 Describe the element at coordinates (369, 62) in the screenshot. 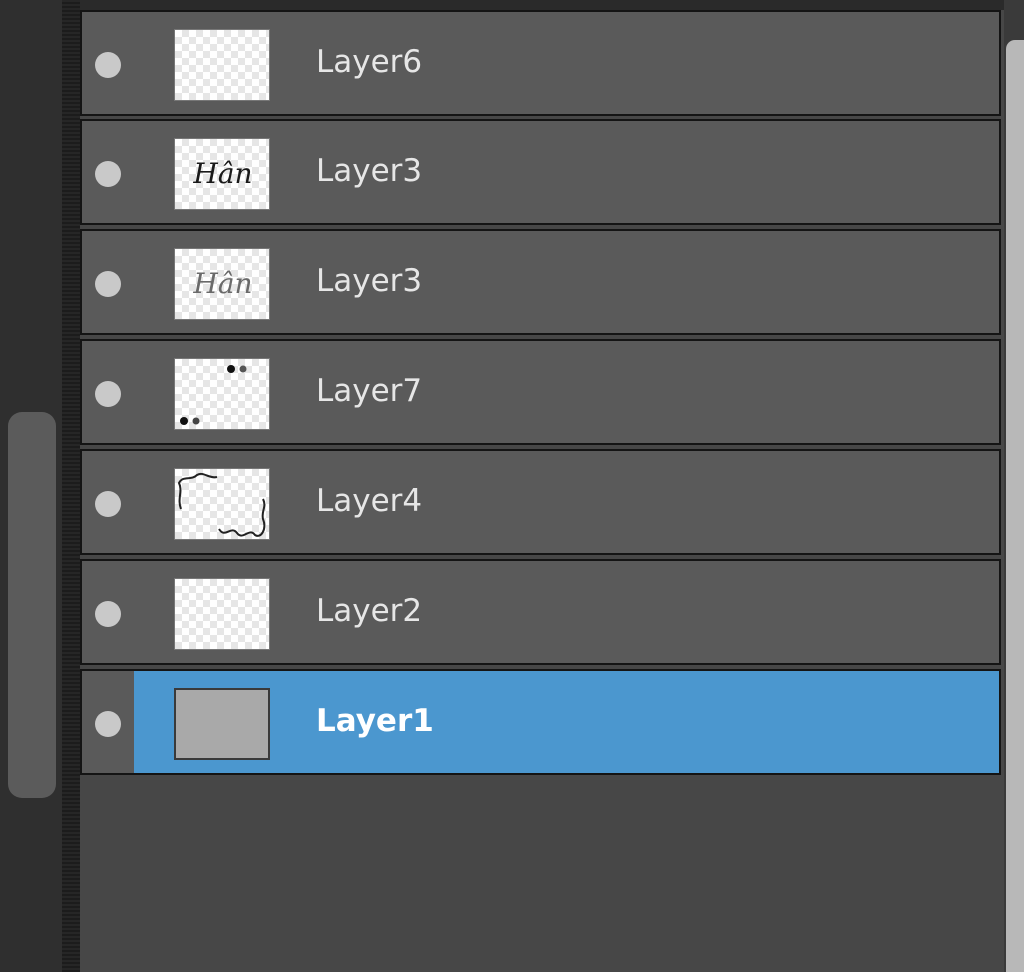

I see `layer-name: Layer6` at that location.